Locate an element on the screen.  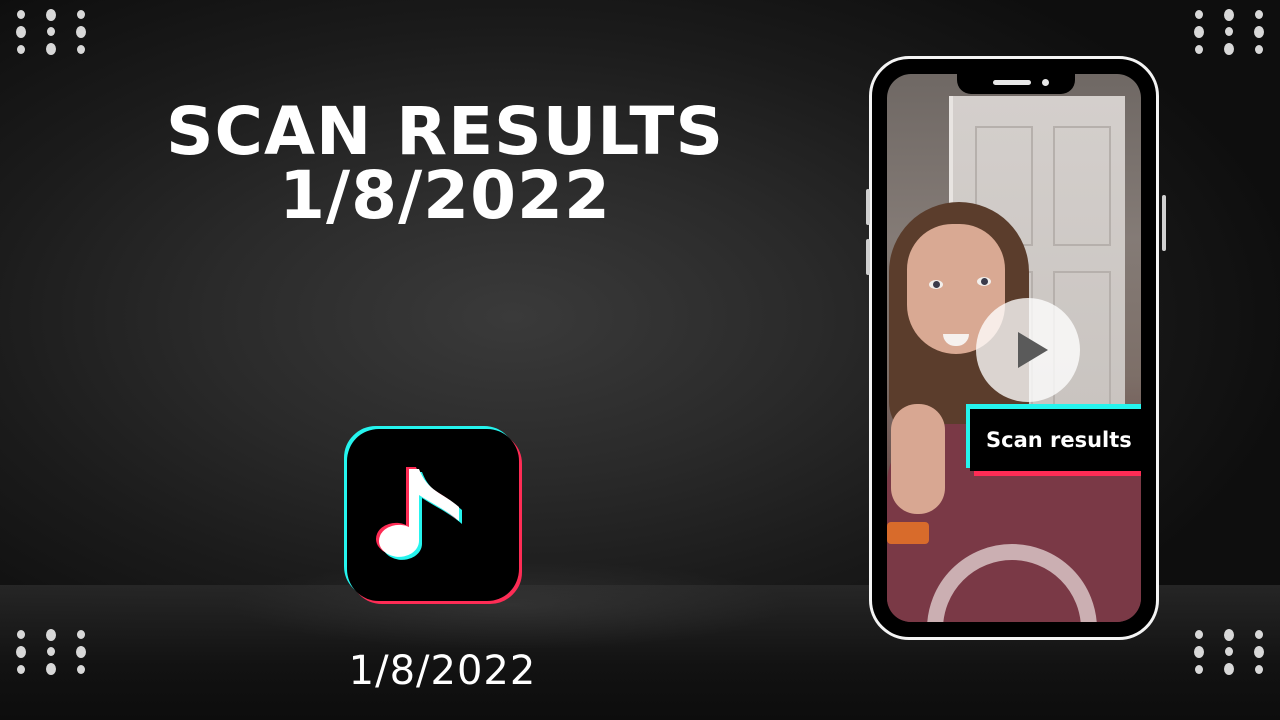
tiktok-icon-tile is located at coordinates (433, 515).